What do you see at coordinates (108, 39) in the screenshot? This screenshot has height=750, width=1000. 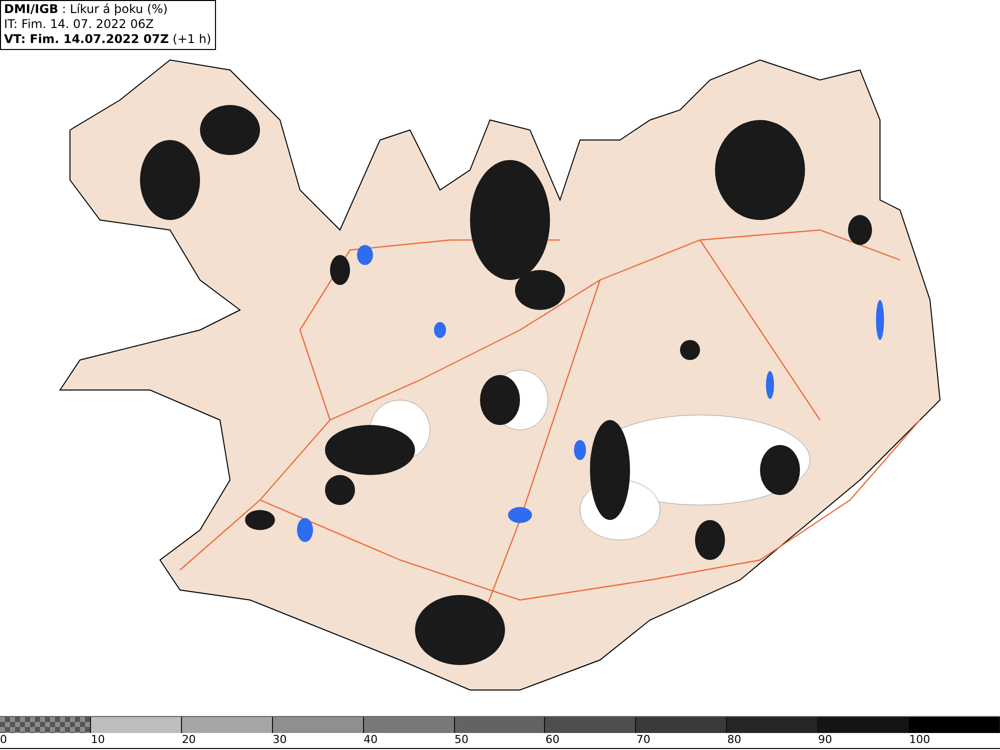 I see `info-text: VT: Fim. 14.07.2022 07Z (+1 h)` at bounding box center [108, 39].